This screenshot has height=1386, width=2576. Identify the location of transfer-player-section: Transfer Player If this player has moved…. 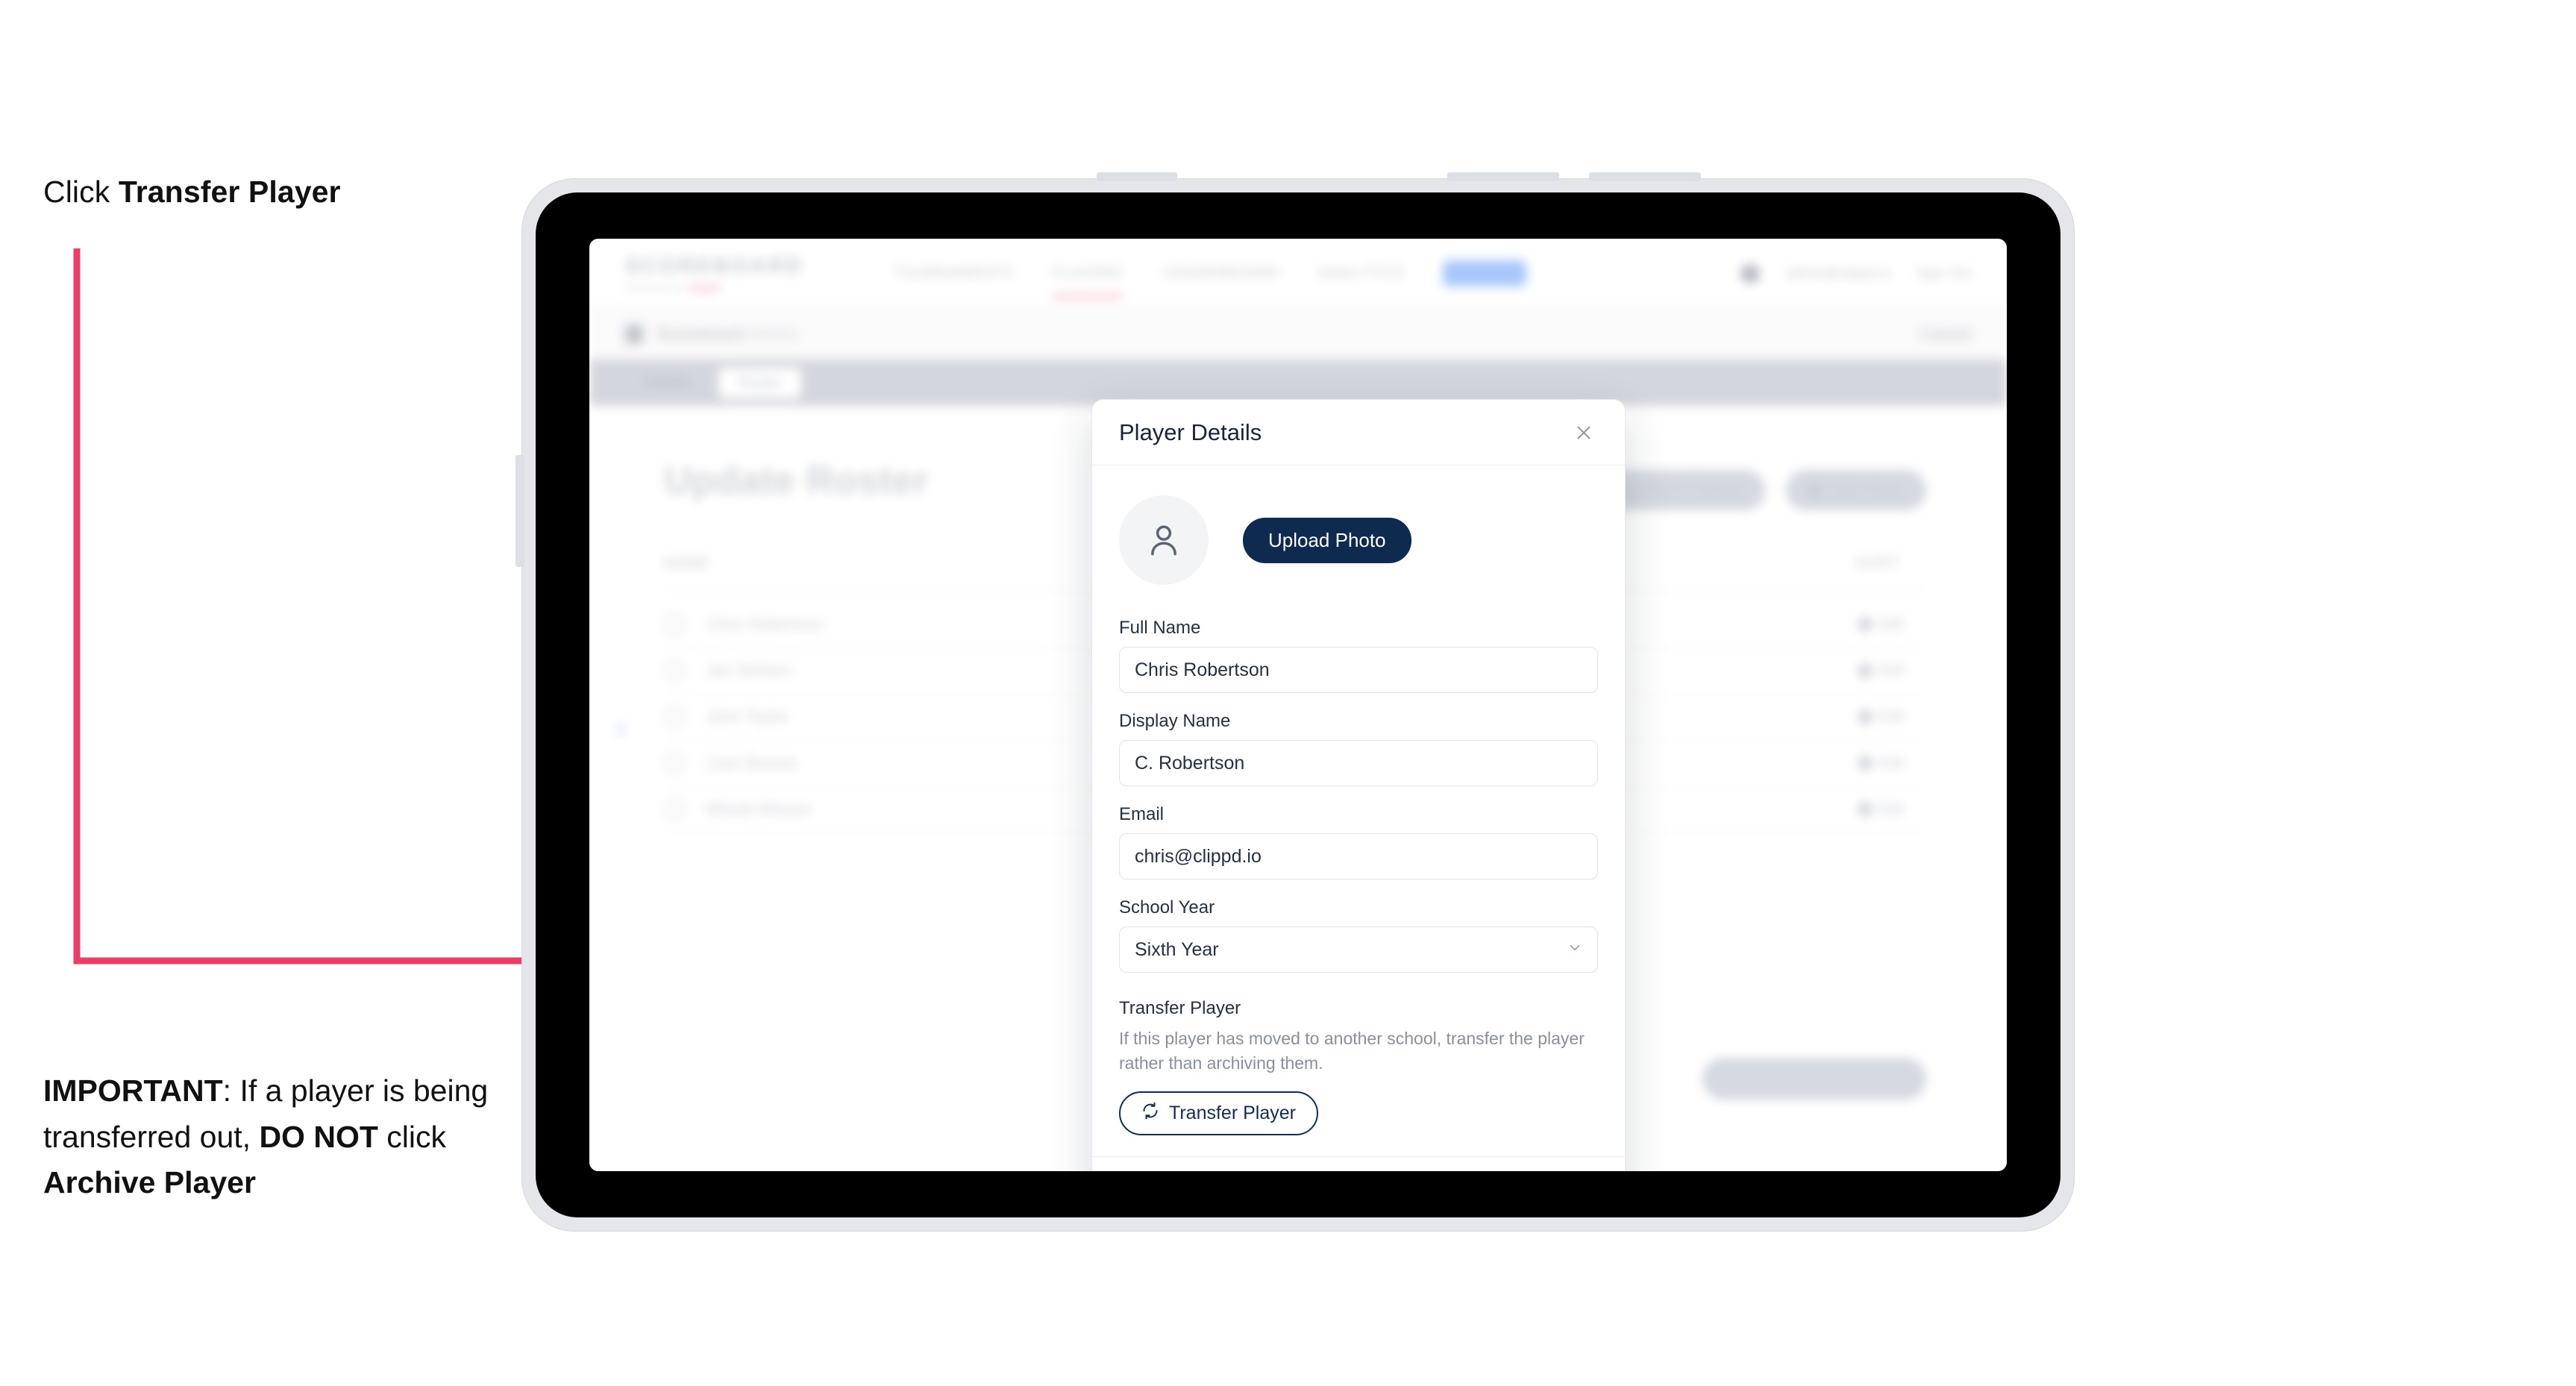
(1358, 1067).